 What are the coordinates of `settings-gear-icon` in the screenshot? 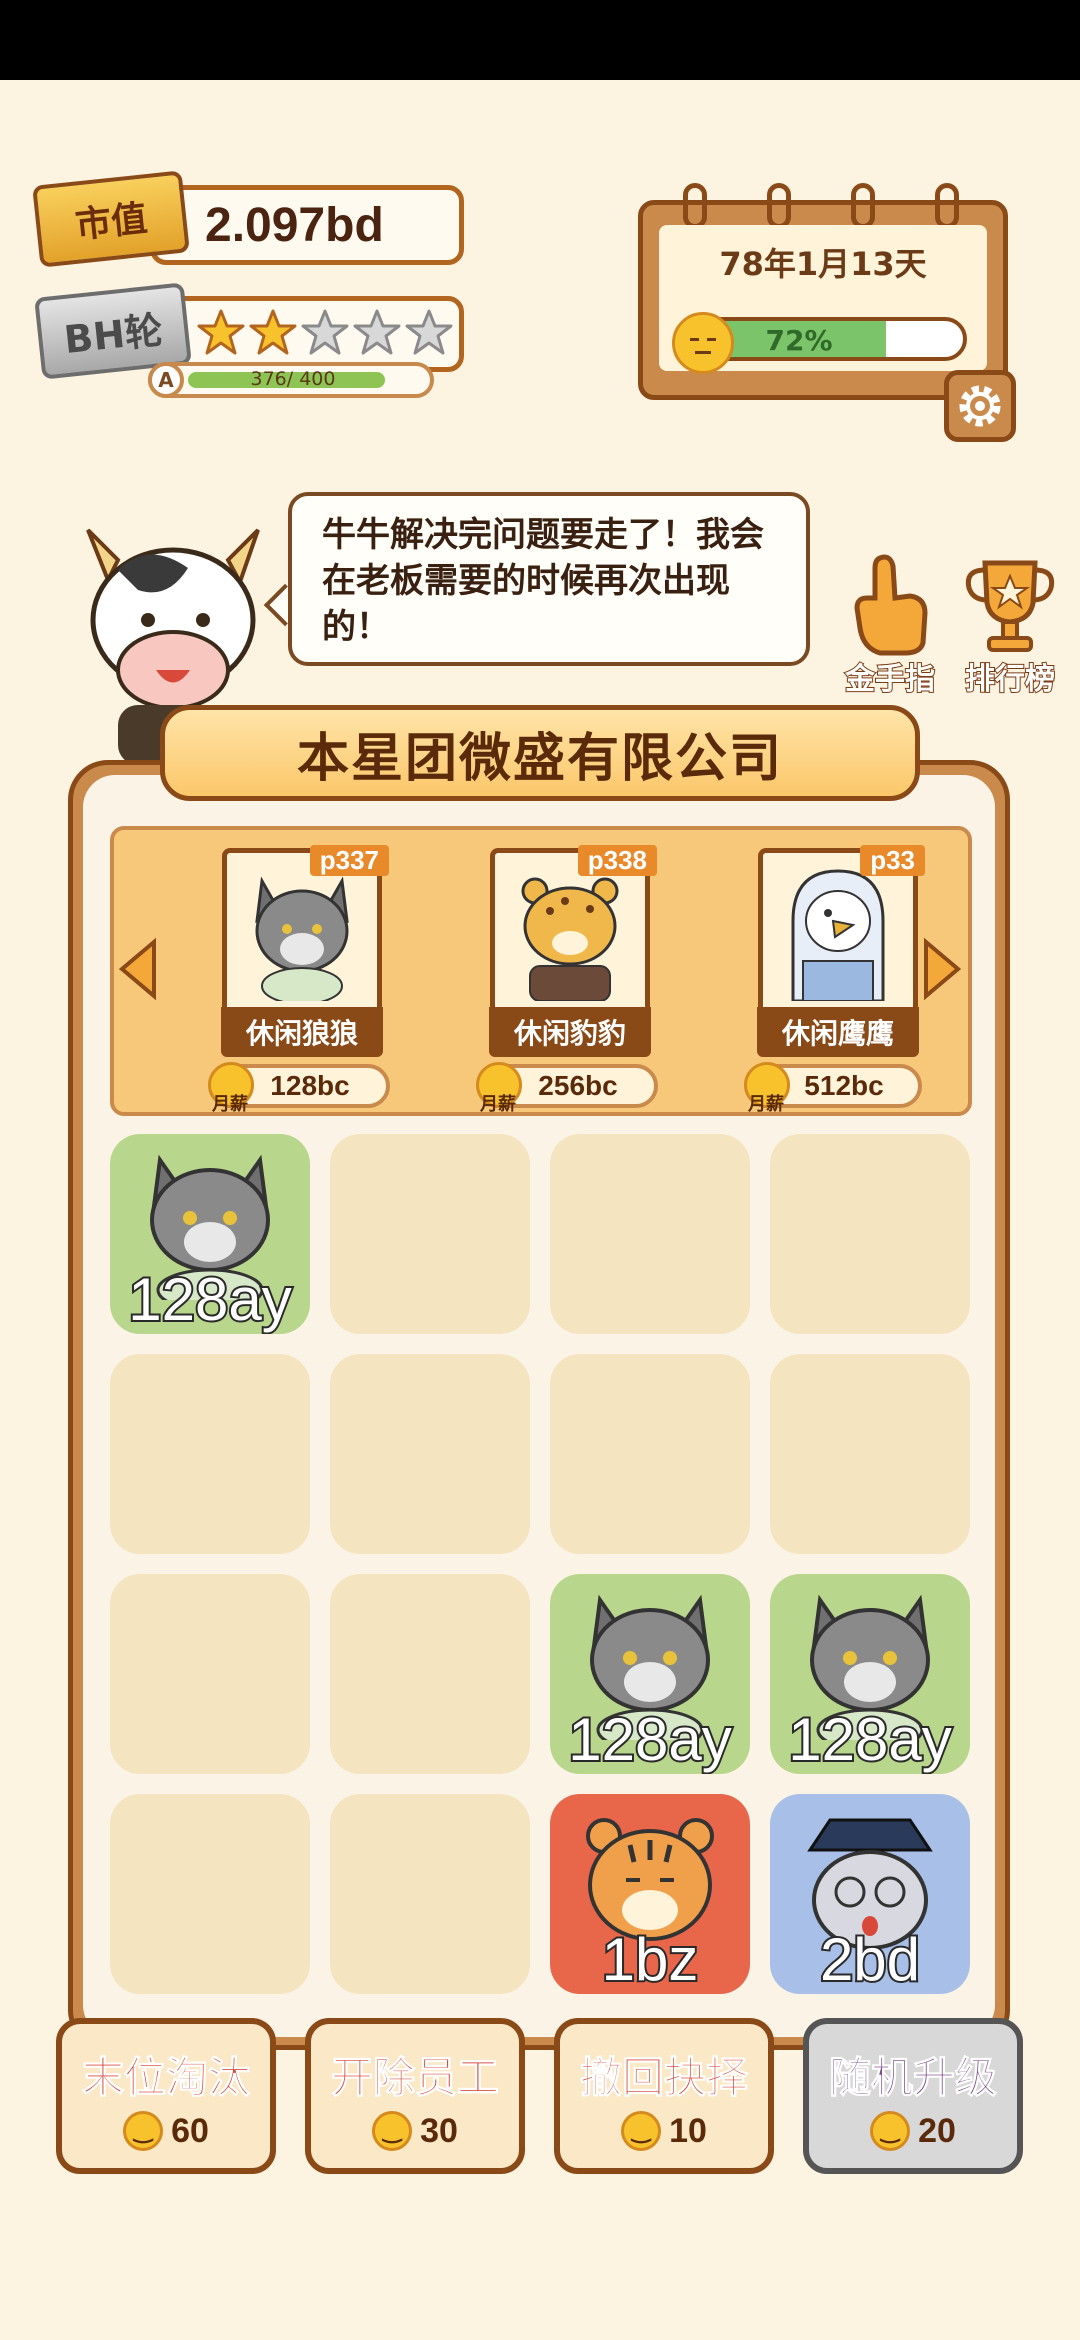 It's located at (980, 406).